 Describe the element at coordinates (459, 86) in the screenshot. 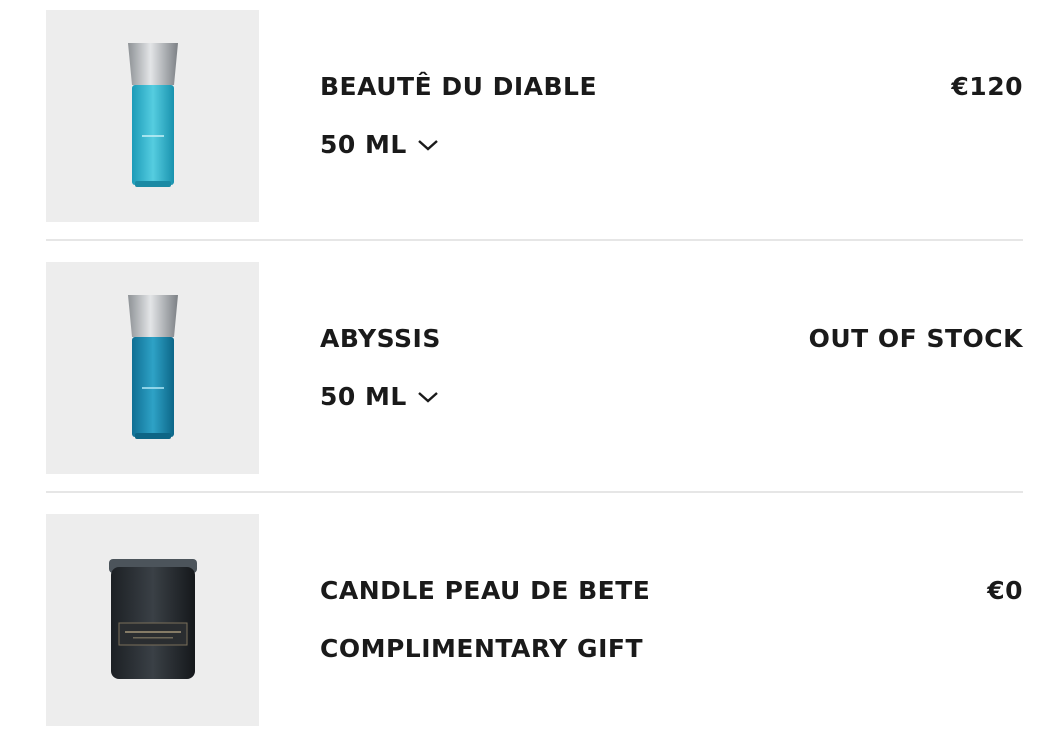

I see `product-name: BEAUTÊ DU DIABLE` at that location.